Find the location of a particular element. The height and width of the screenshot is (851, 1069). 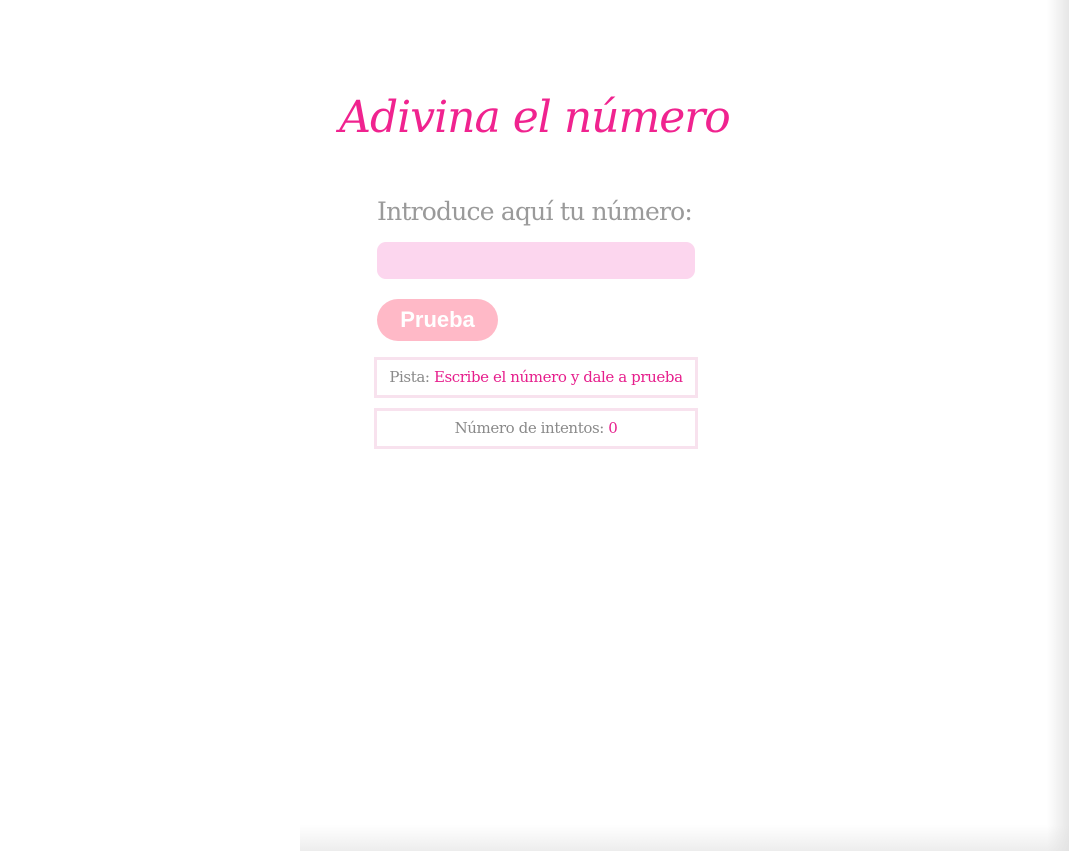

hint-label: Pista: is located at coordinates (411, 377).